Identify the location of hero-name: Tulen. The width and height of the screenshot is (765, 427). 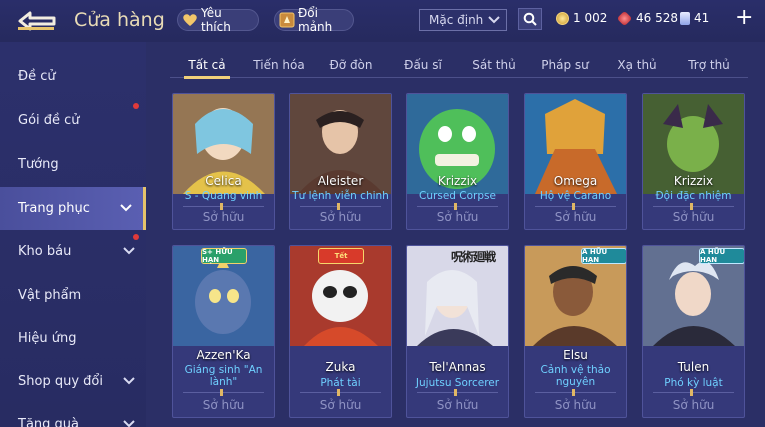
(693, 367).